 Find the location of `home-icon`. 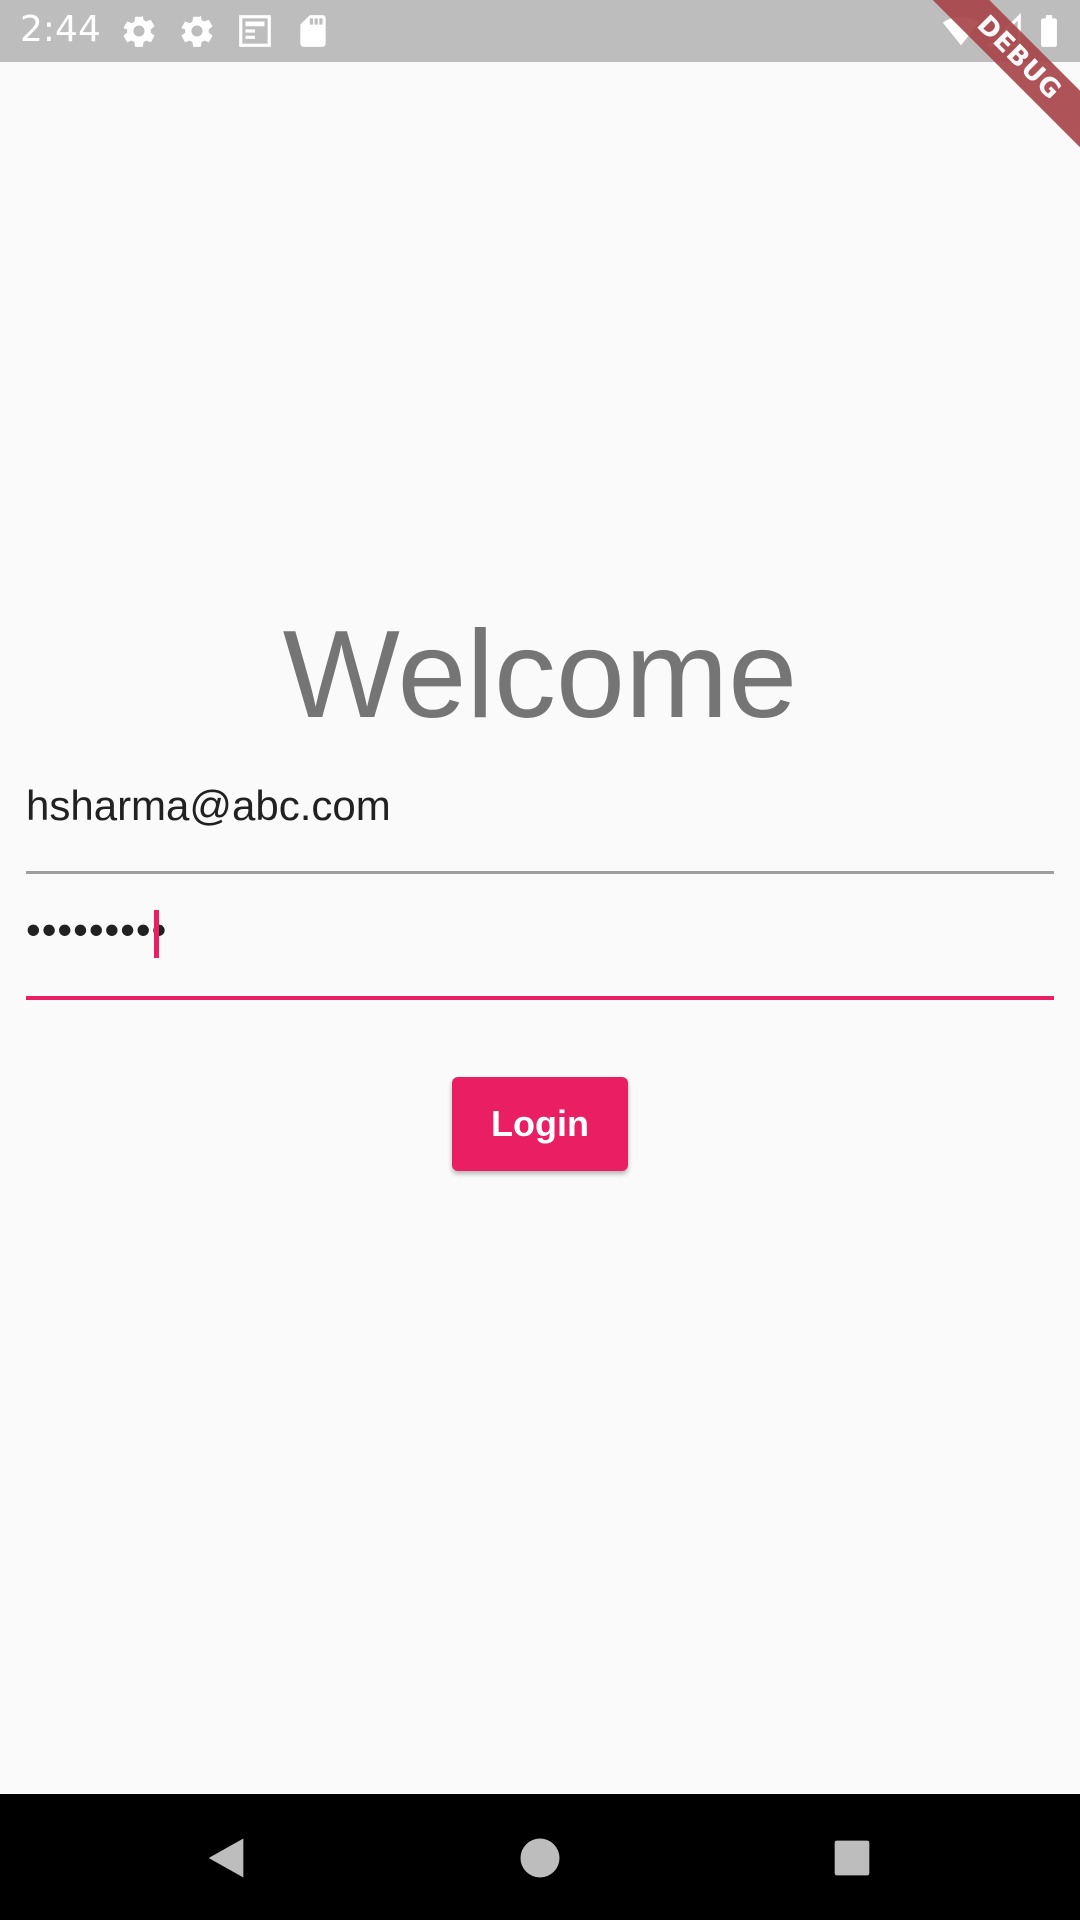

home-icon is located at coordinates (540, 1858).